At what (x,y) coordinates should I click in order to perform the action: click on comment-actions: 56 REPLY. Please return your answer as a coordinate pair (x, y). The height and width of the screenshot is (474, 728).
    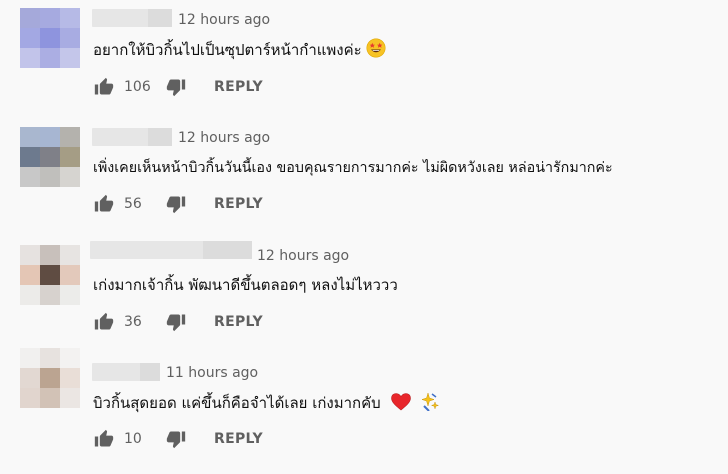
    Looking at the image, I should click on (178, 204).